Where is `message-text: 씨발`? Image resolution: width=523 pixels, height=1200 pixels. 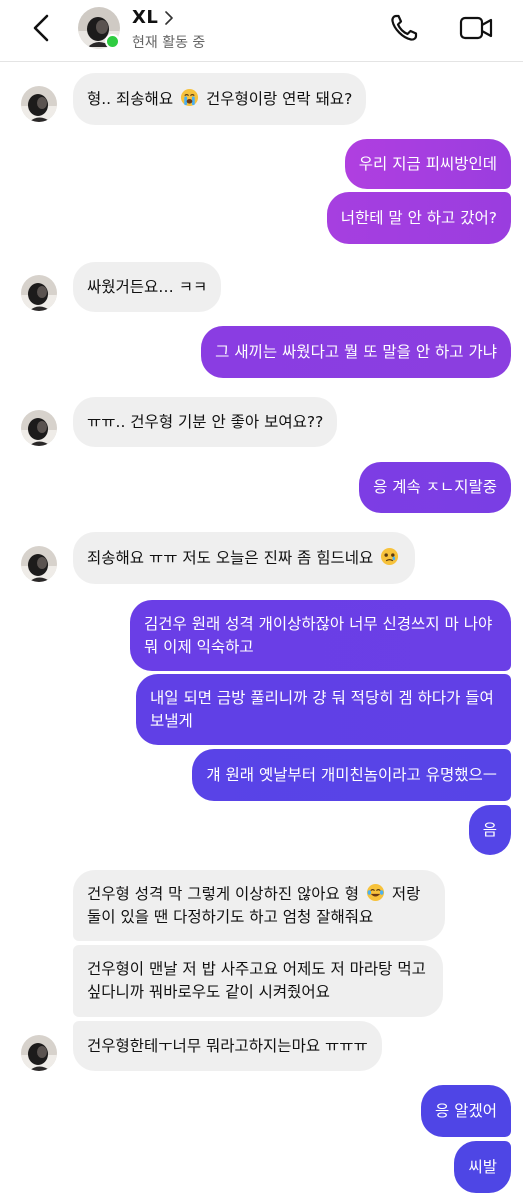
message-text: 씨발 is located at coordinates (482, 1166).